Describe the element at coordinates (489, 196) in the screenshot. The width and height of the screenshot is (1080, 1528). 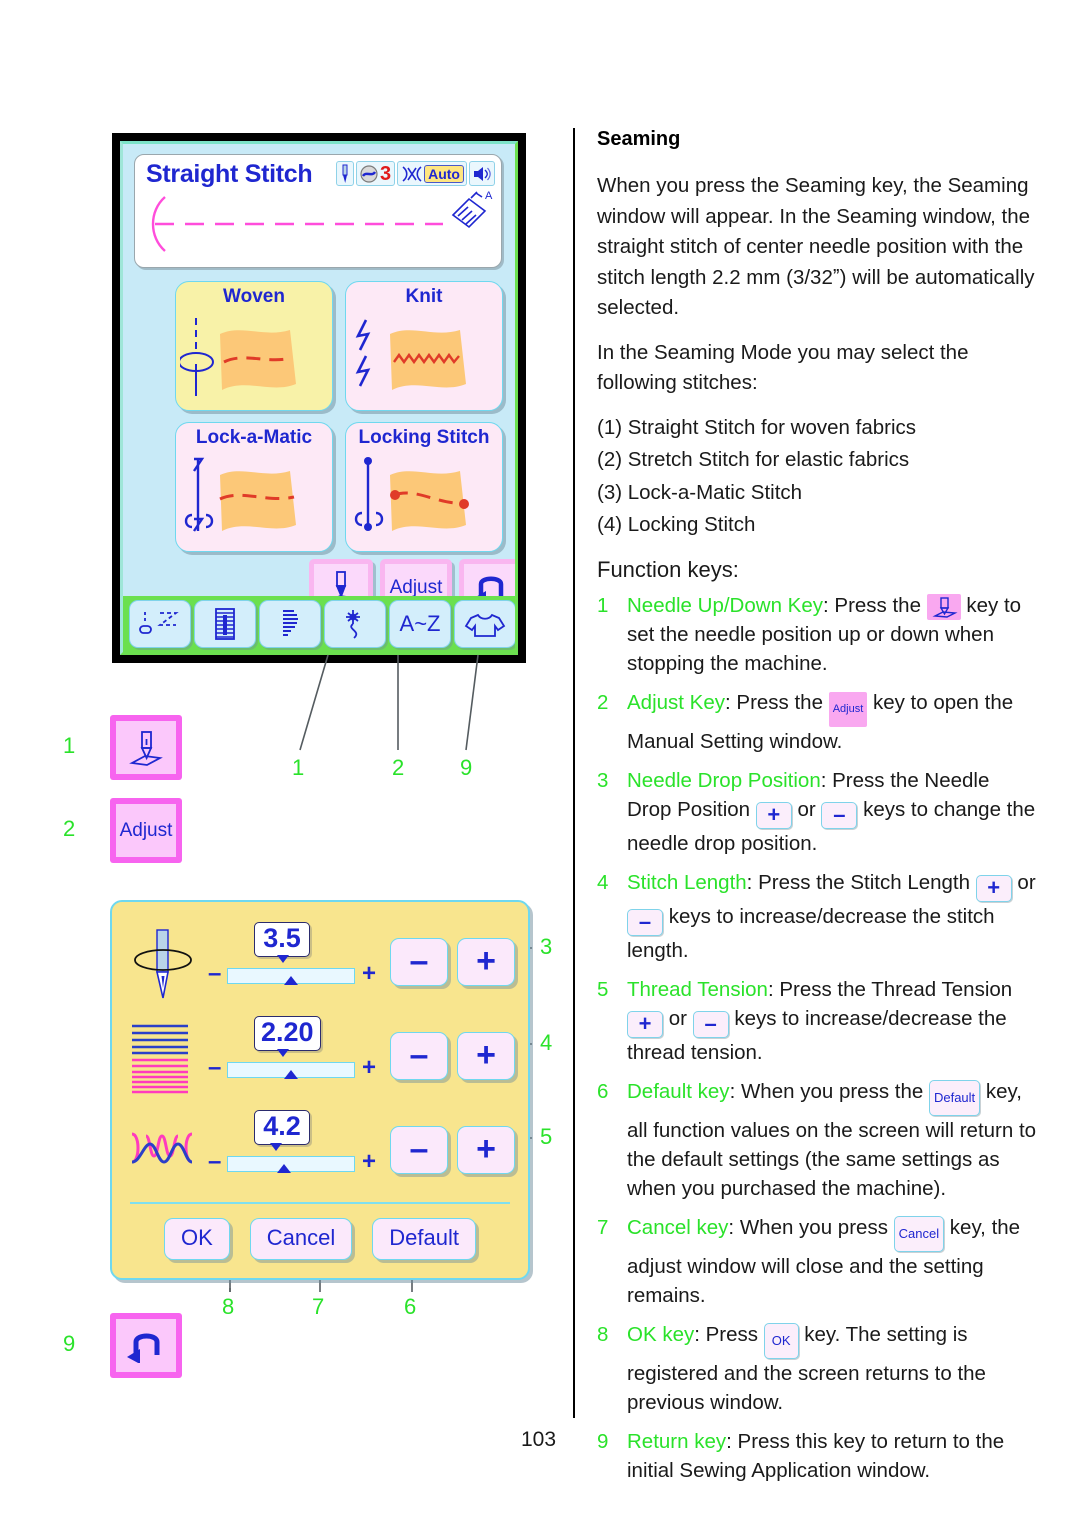
I see `svg-text: A` at that location.